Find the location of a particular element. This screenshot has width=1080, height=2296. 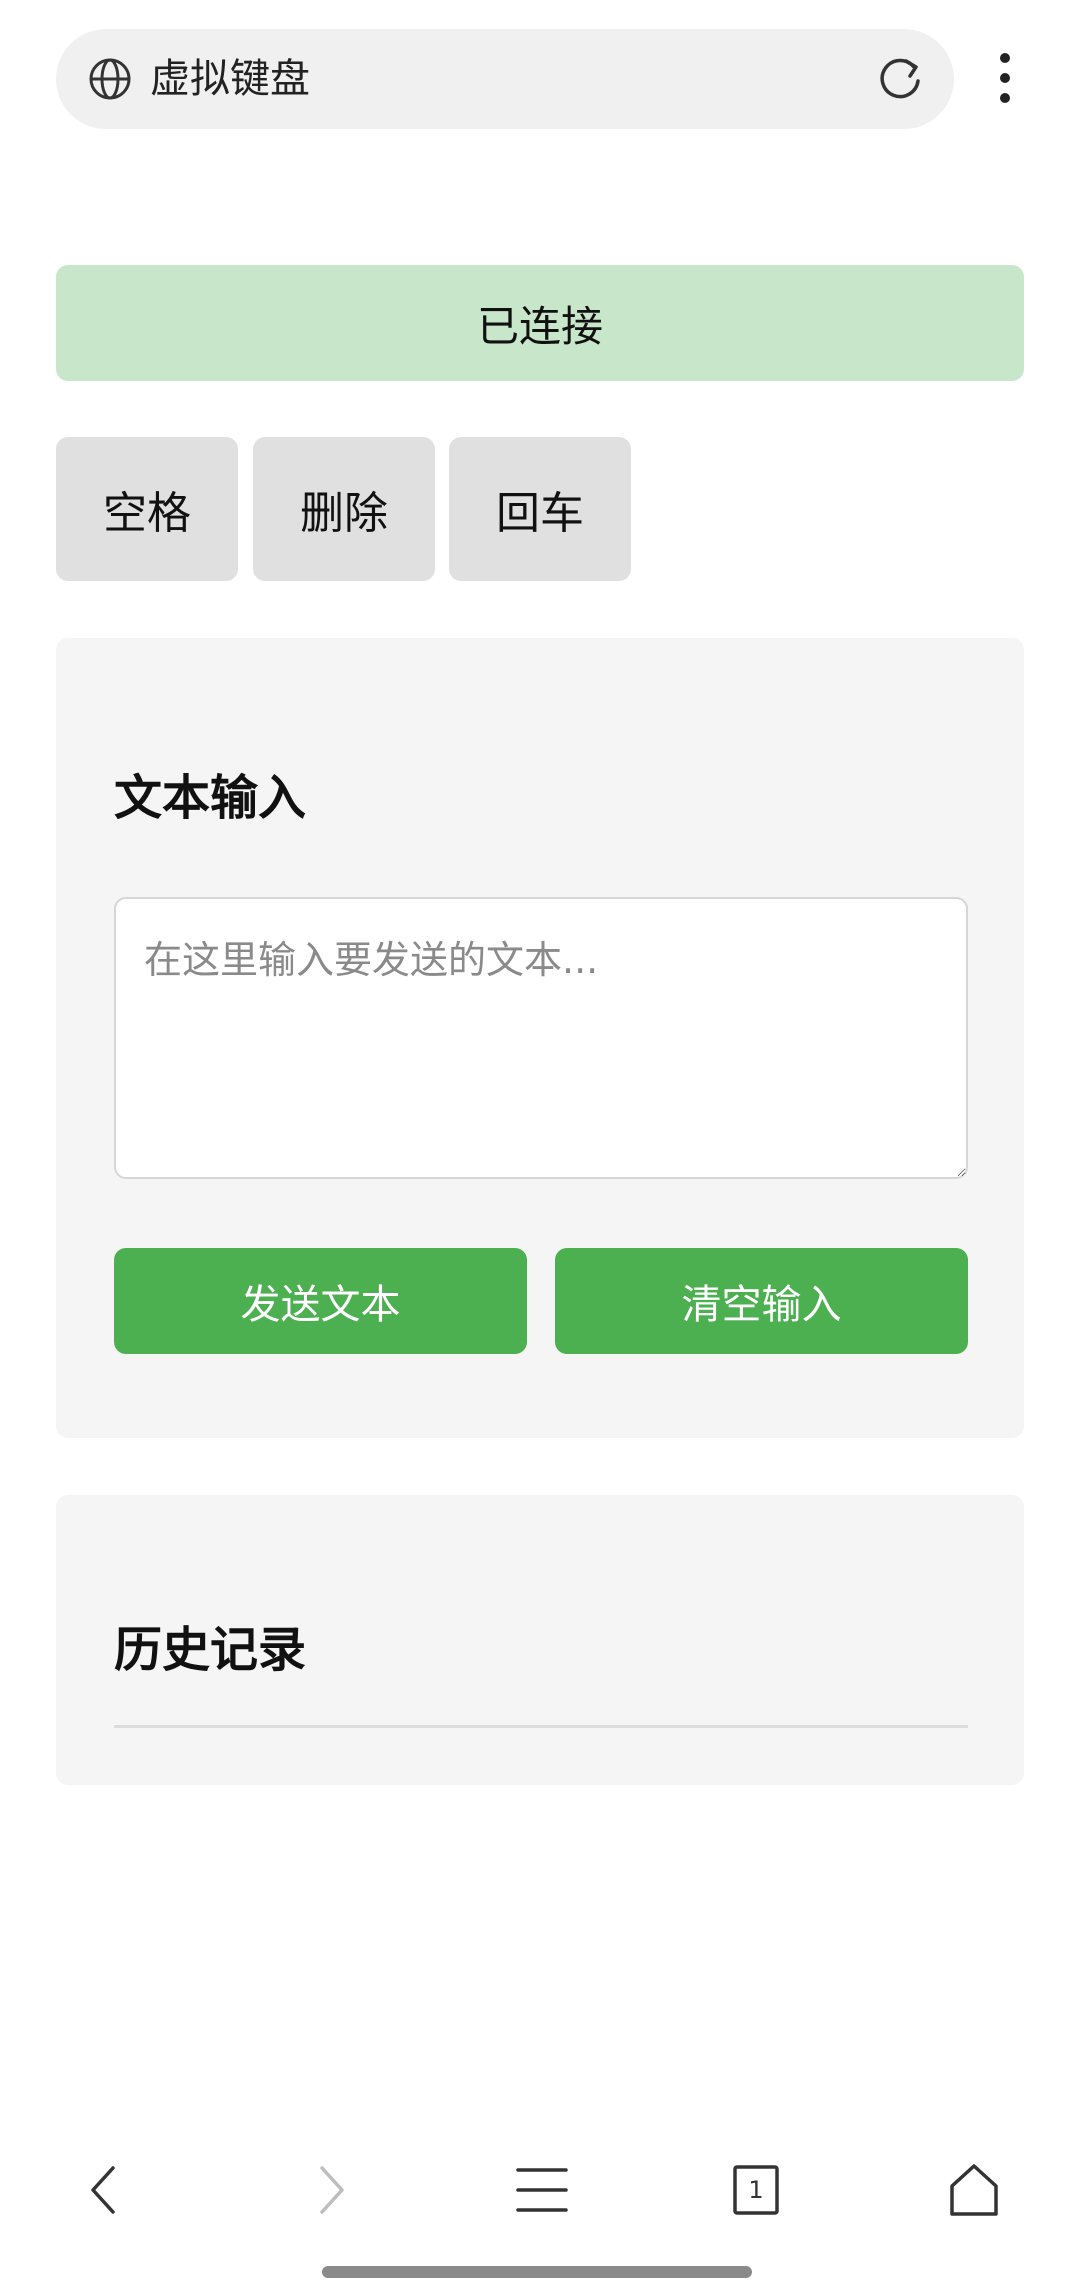

tab-count: 1 is located at coordinates (756, 2190).